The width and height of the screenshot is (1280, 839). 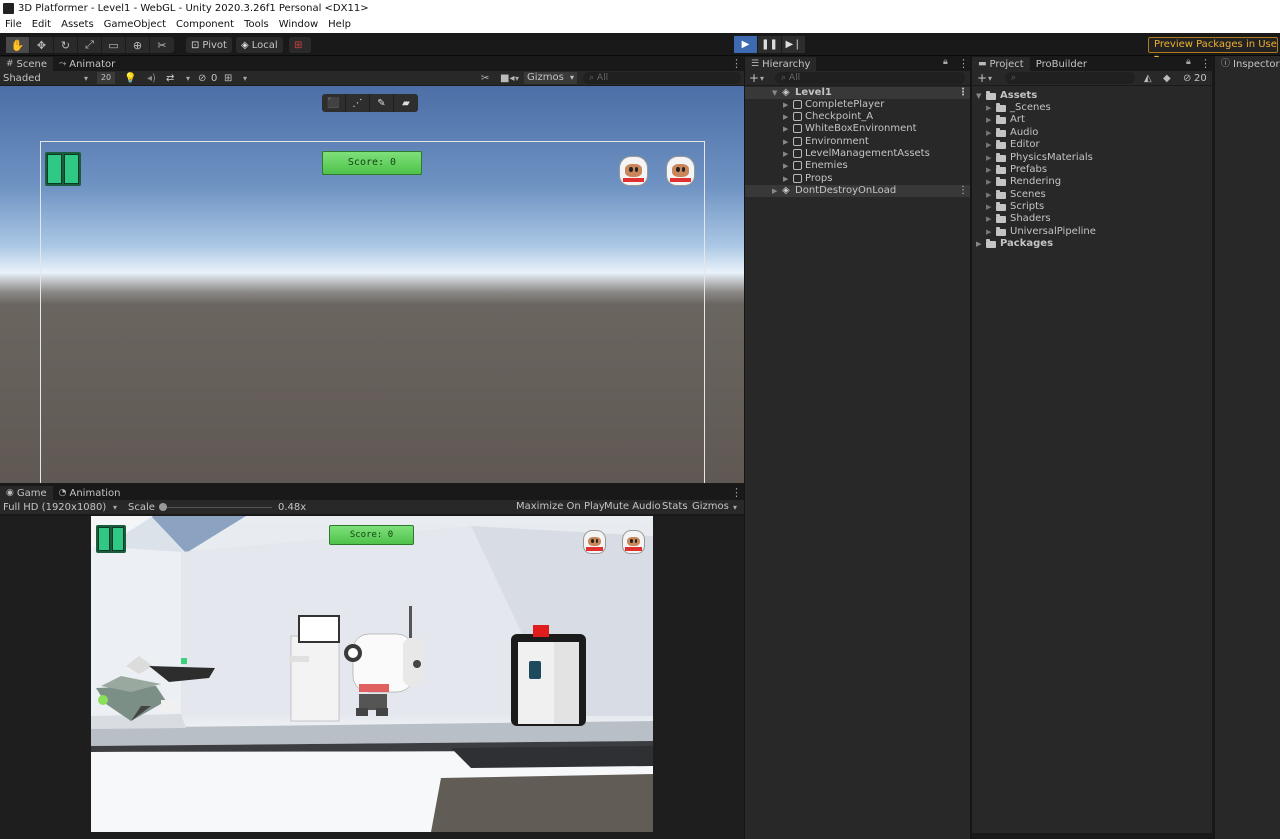 What do you see at coordinates (1001, 64) in the screenshot?
I see `tab-project: ▬ Project` at bounding box center [1001, 64].